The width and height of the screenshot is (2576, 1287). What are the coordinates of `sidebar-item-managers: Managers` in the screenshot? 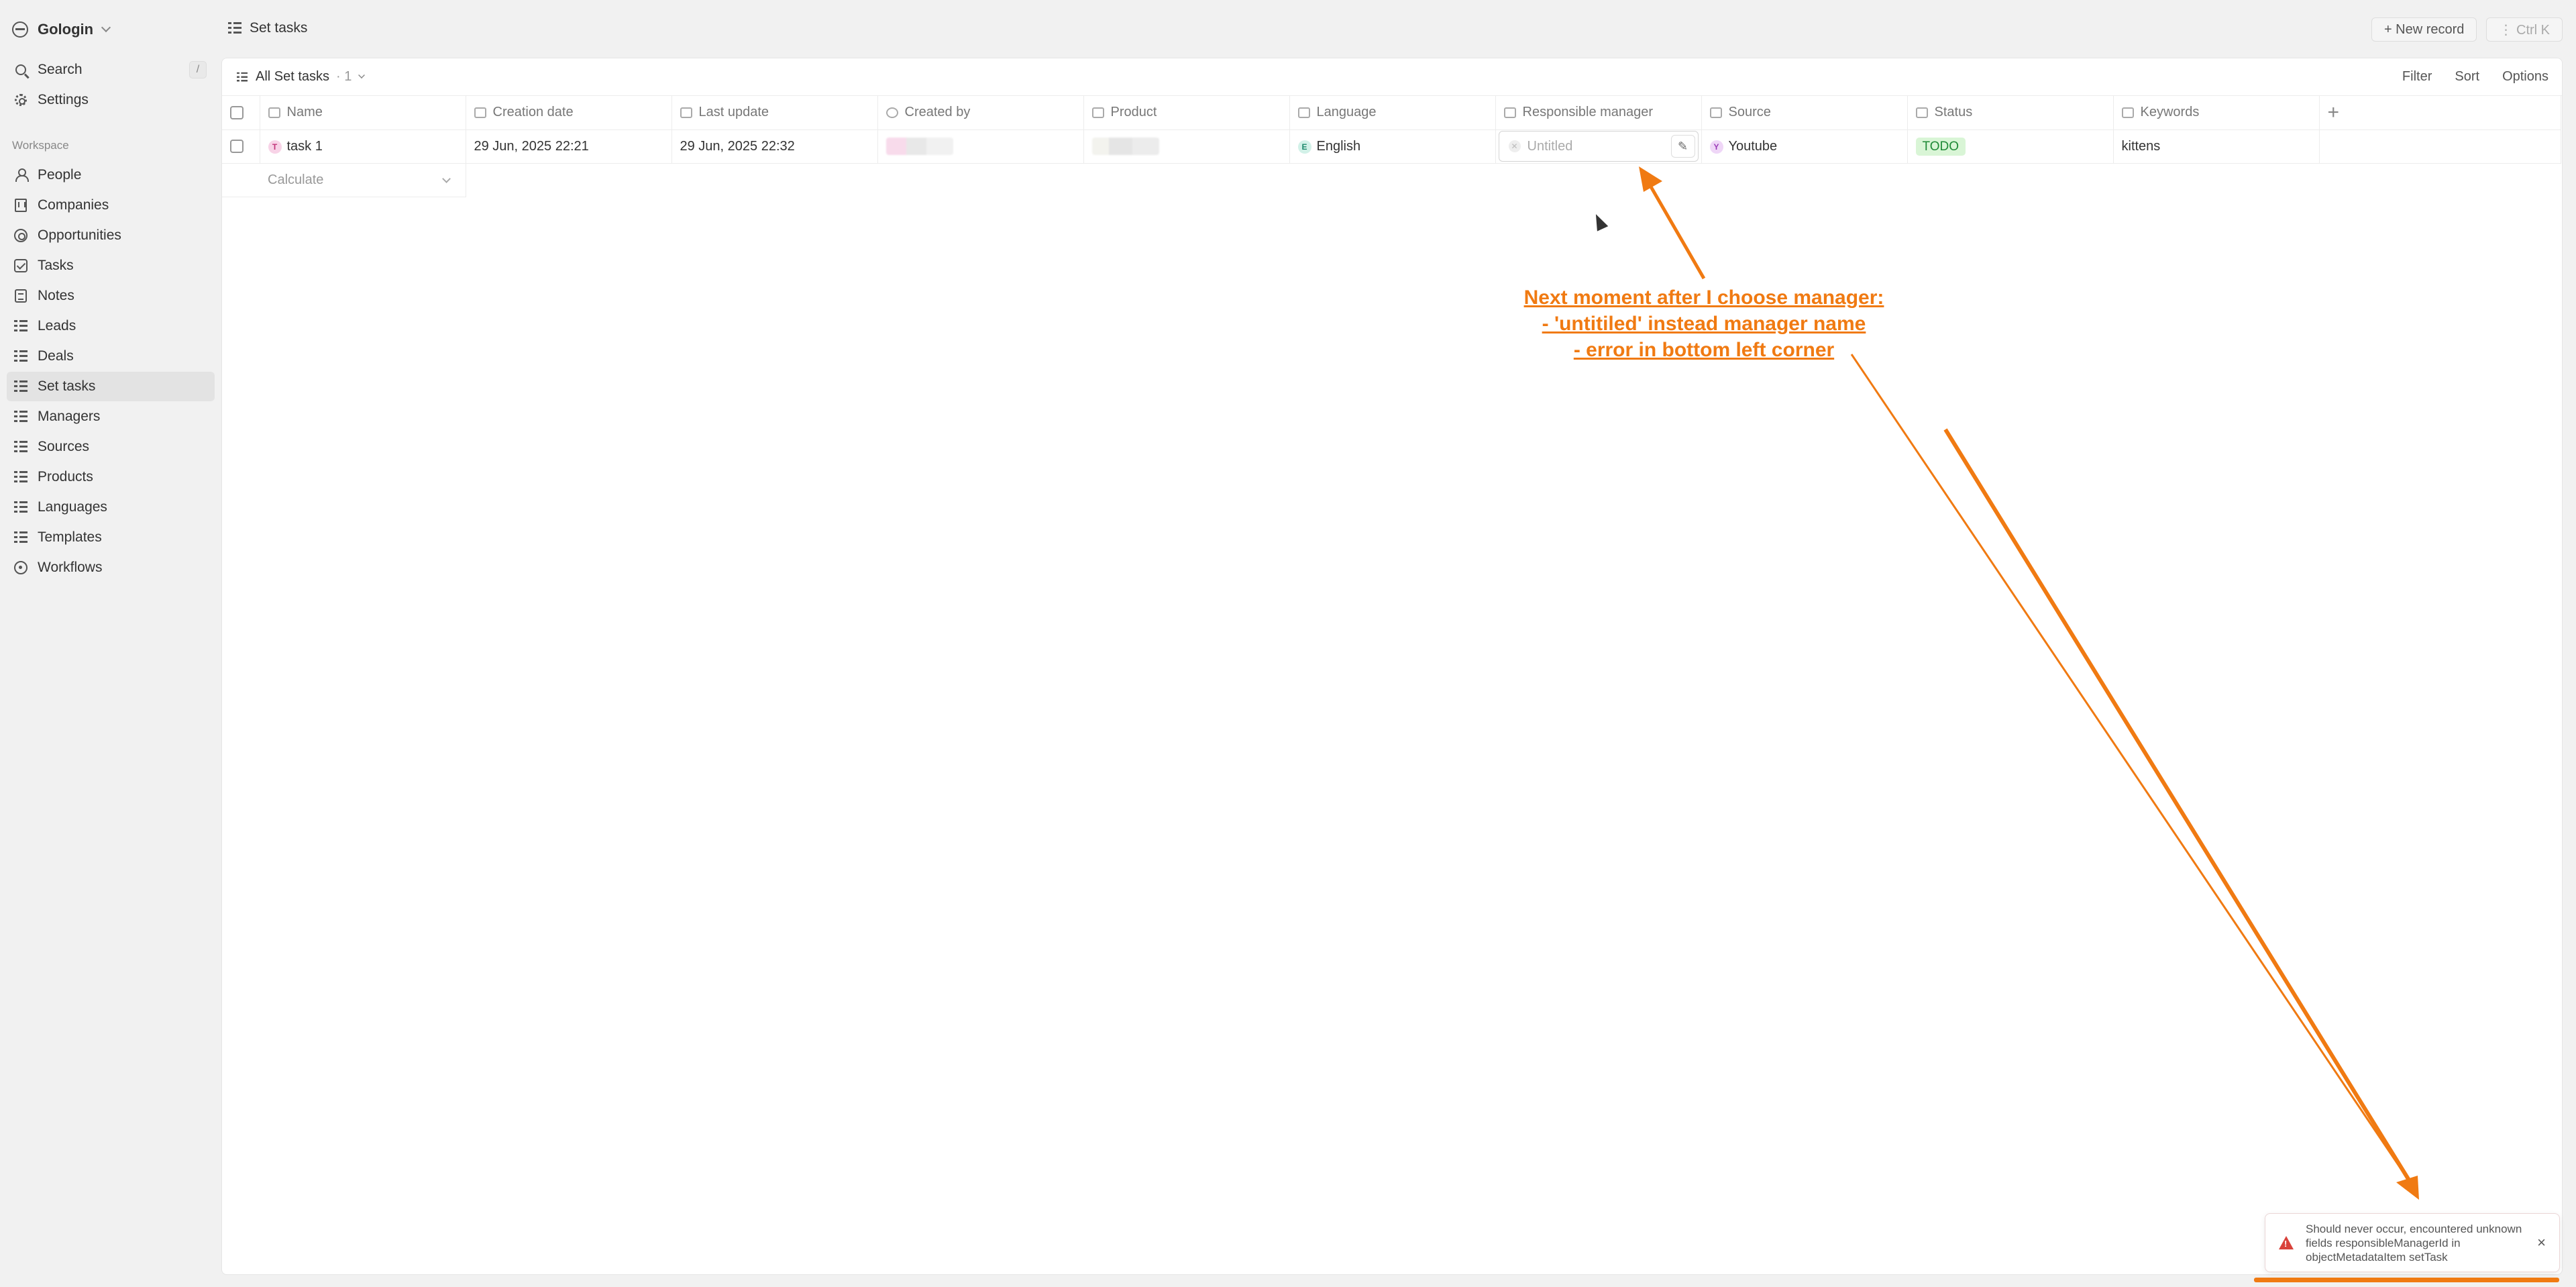 It's located at (111, 416).